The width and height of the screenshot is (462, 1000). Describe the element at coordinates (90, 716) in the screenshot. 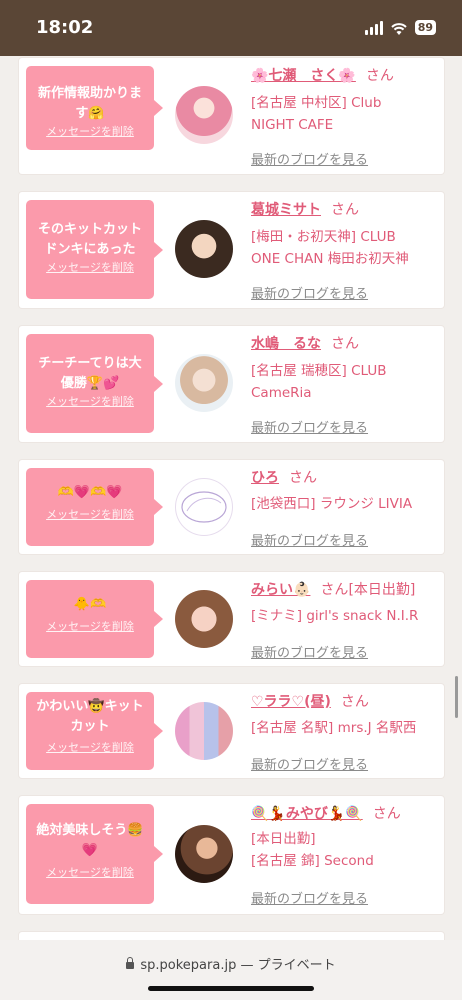

I see `message-text: かわいい🤠キット カット` at that location.